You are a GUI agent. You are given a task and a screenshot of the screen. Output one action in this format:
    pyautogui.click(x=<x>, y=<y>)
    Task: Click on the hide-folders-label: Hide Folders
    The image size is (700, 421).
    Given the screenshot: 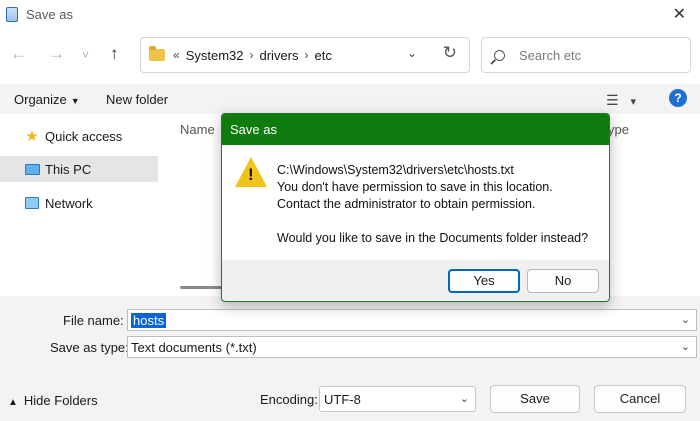 What is the action you would take?
    pyautogui.click(x=60, y=400)
    